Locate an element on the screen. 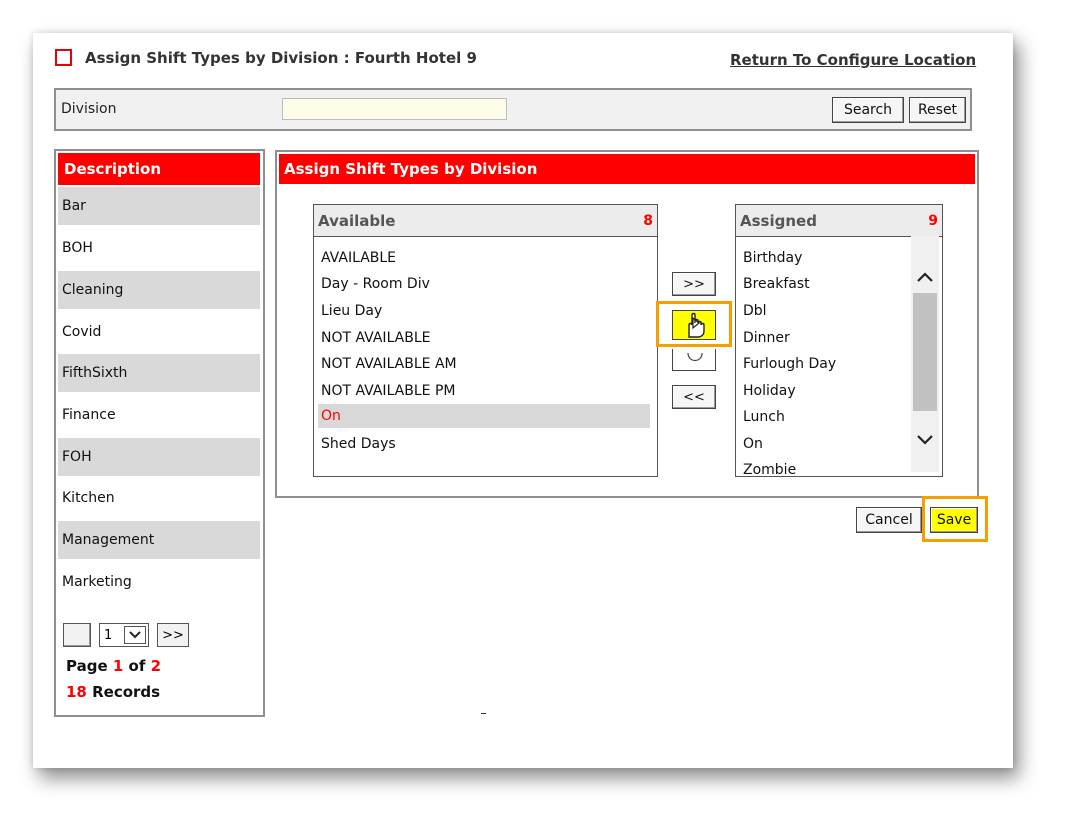 Image resolution: width=1083 pixels, height=835 pixels. division-item-management: Management is located at coordinates (159, 540).